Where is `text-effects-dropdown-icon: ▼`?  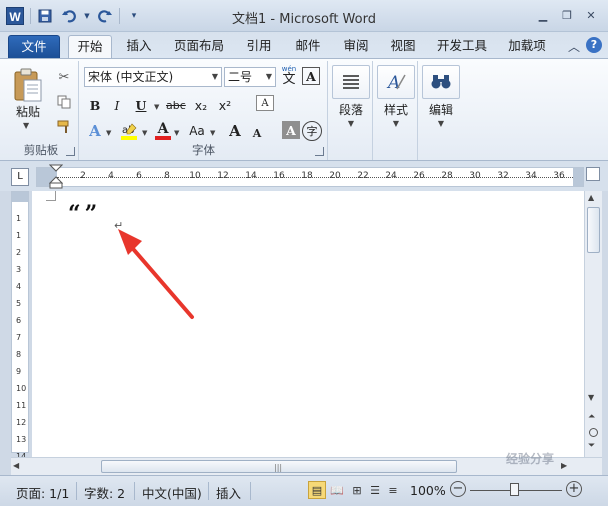
text-effects-dropdown-icon: ▼ is located at coordinates (108, 133).